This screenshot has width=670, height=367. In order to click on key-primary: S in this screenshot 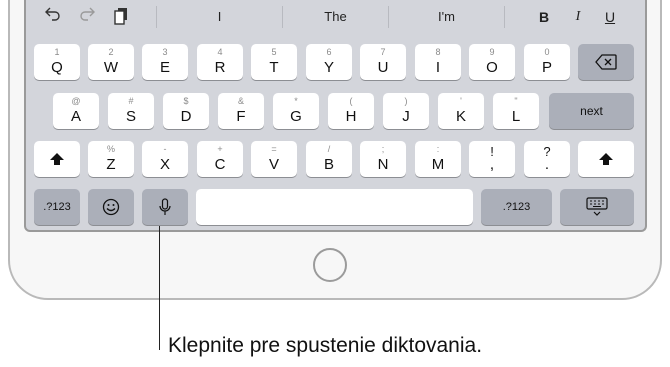, I will do `click(130, 116)`.